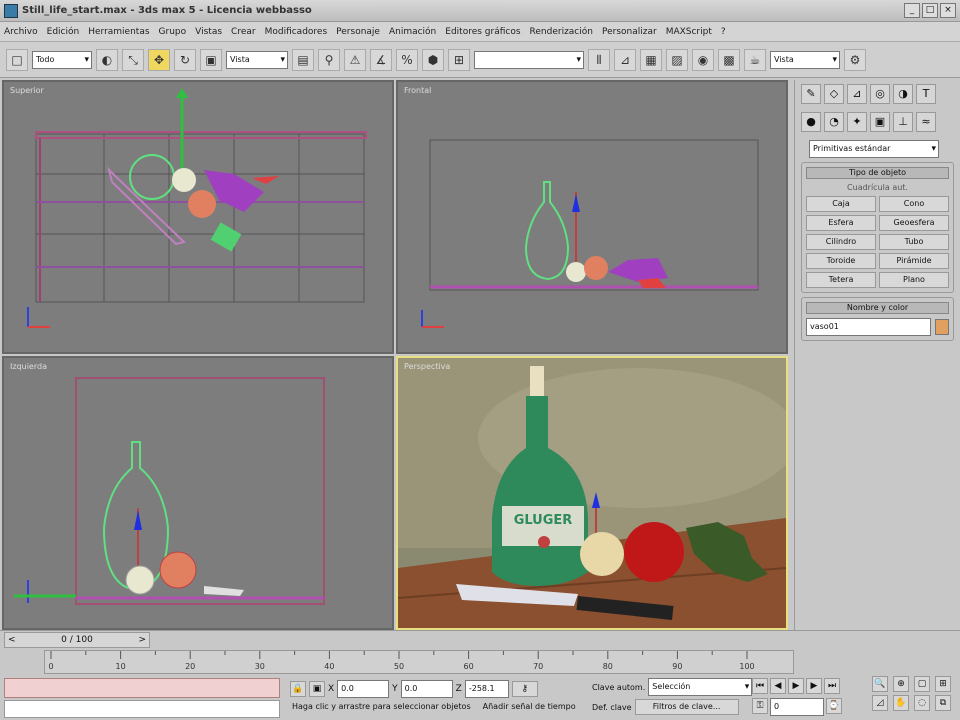  I want to click on menu-renderizacion: Renderización, so click(561, 32).